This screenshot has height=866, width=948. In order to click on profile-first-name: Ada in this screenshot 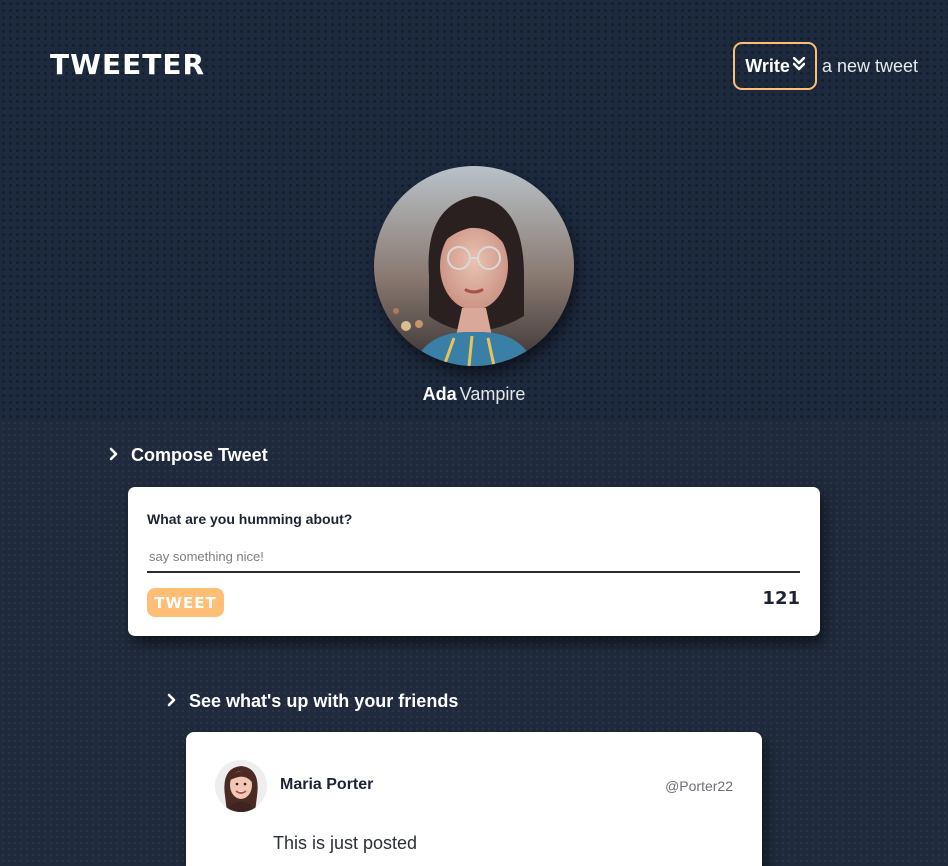, I will do `click(439, 394)`.